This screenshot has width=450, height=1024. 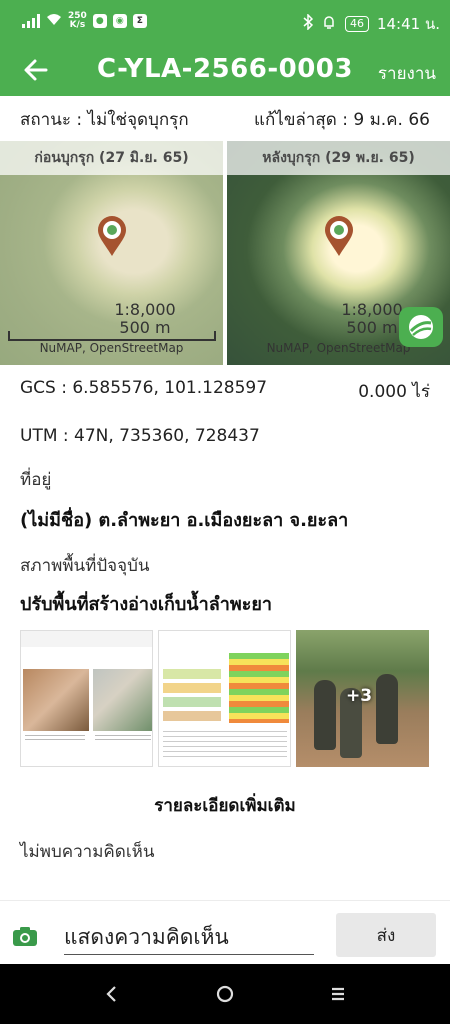 What do you see at coordinates (338, 158) in the screenshot?
I see `map-after-caption: หลังบุกรุก (29 พ.ย. 65)` at bounding box center [338, 158].